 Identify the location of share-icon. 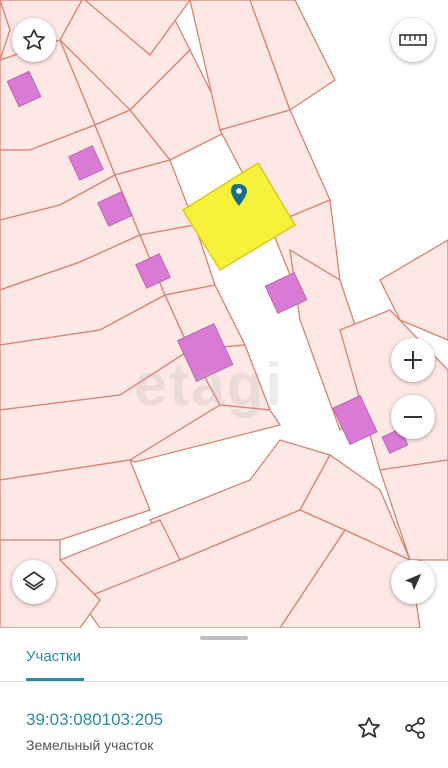
(415, 728).